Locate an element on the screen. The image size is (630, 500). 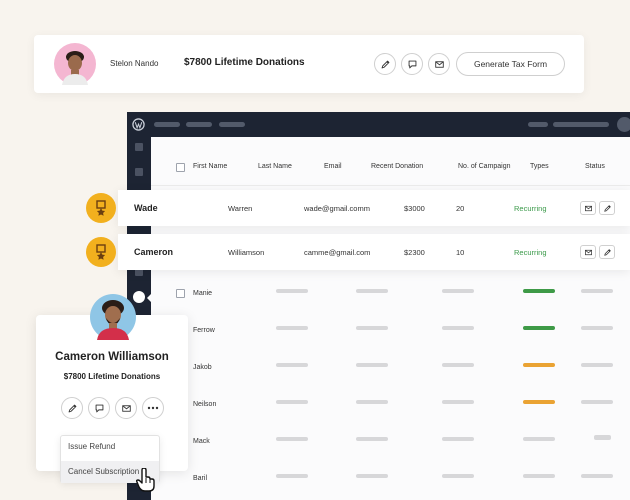
row-checkbox is located at coordinates (180, 293).